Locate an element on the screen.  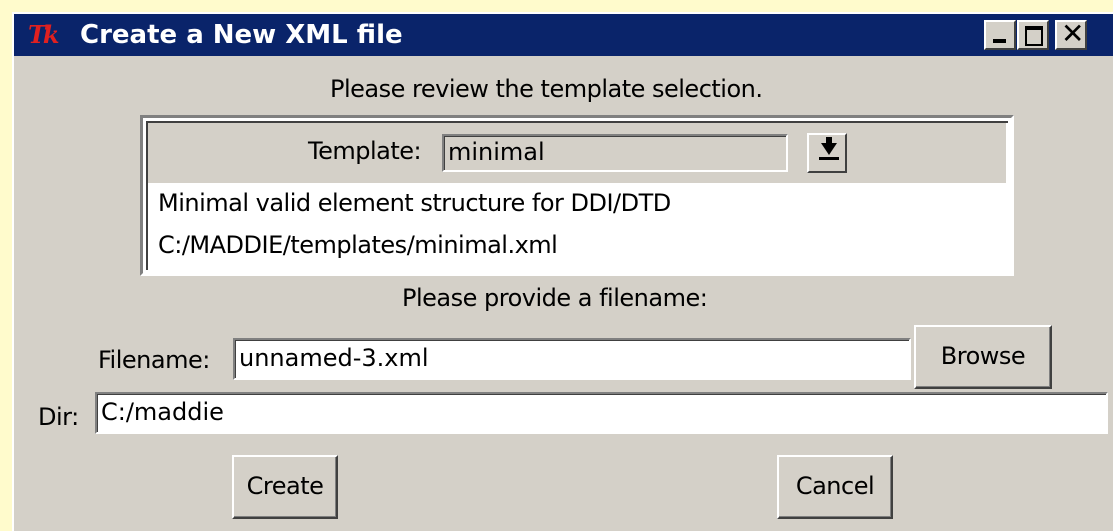
minimize-button is located at coordinates (1000, 35).